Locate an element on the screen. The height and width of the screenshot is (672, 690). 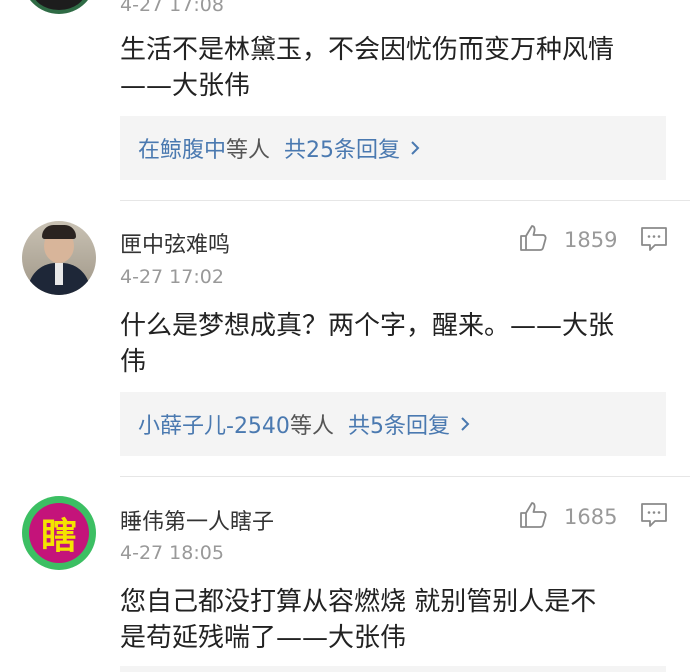
comment-text-line: ——大张伟 is located at coordinates (185, 86).